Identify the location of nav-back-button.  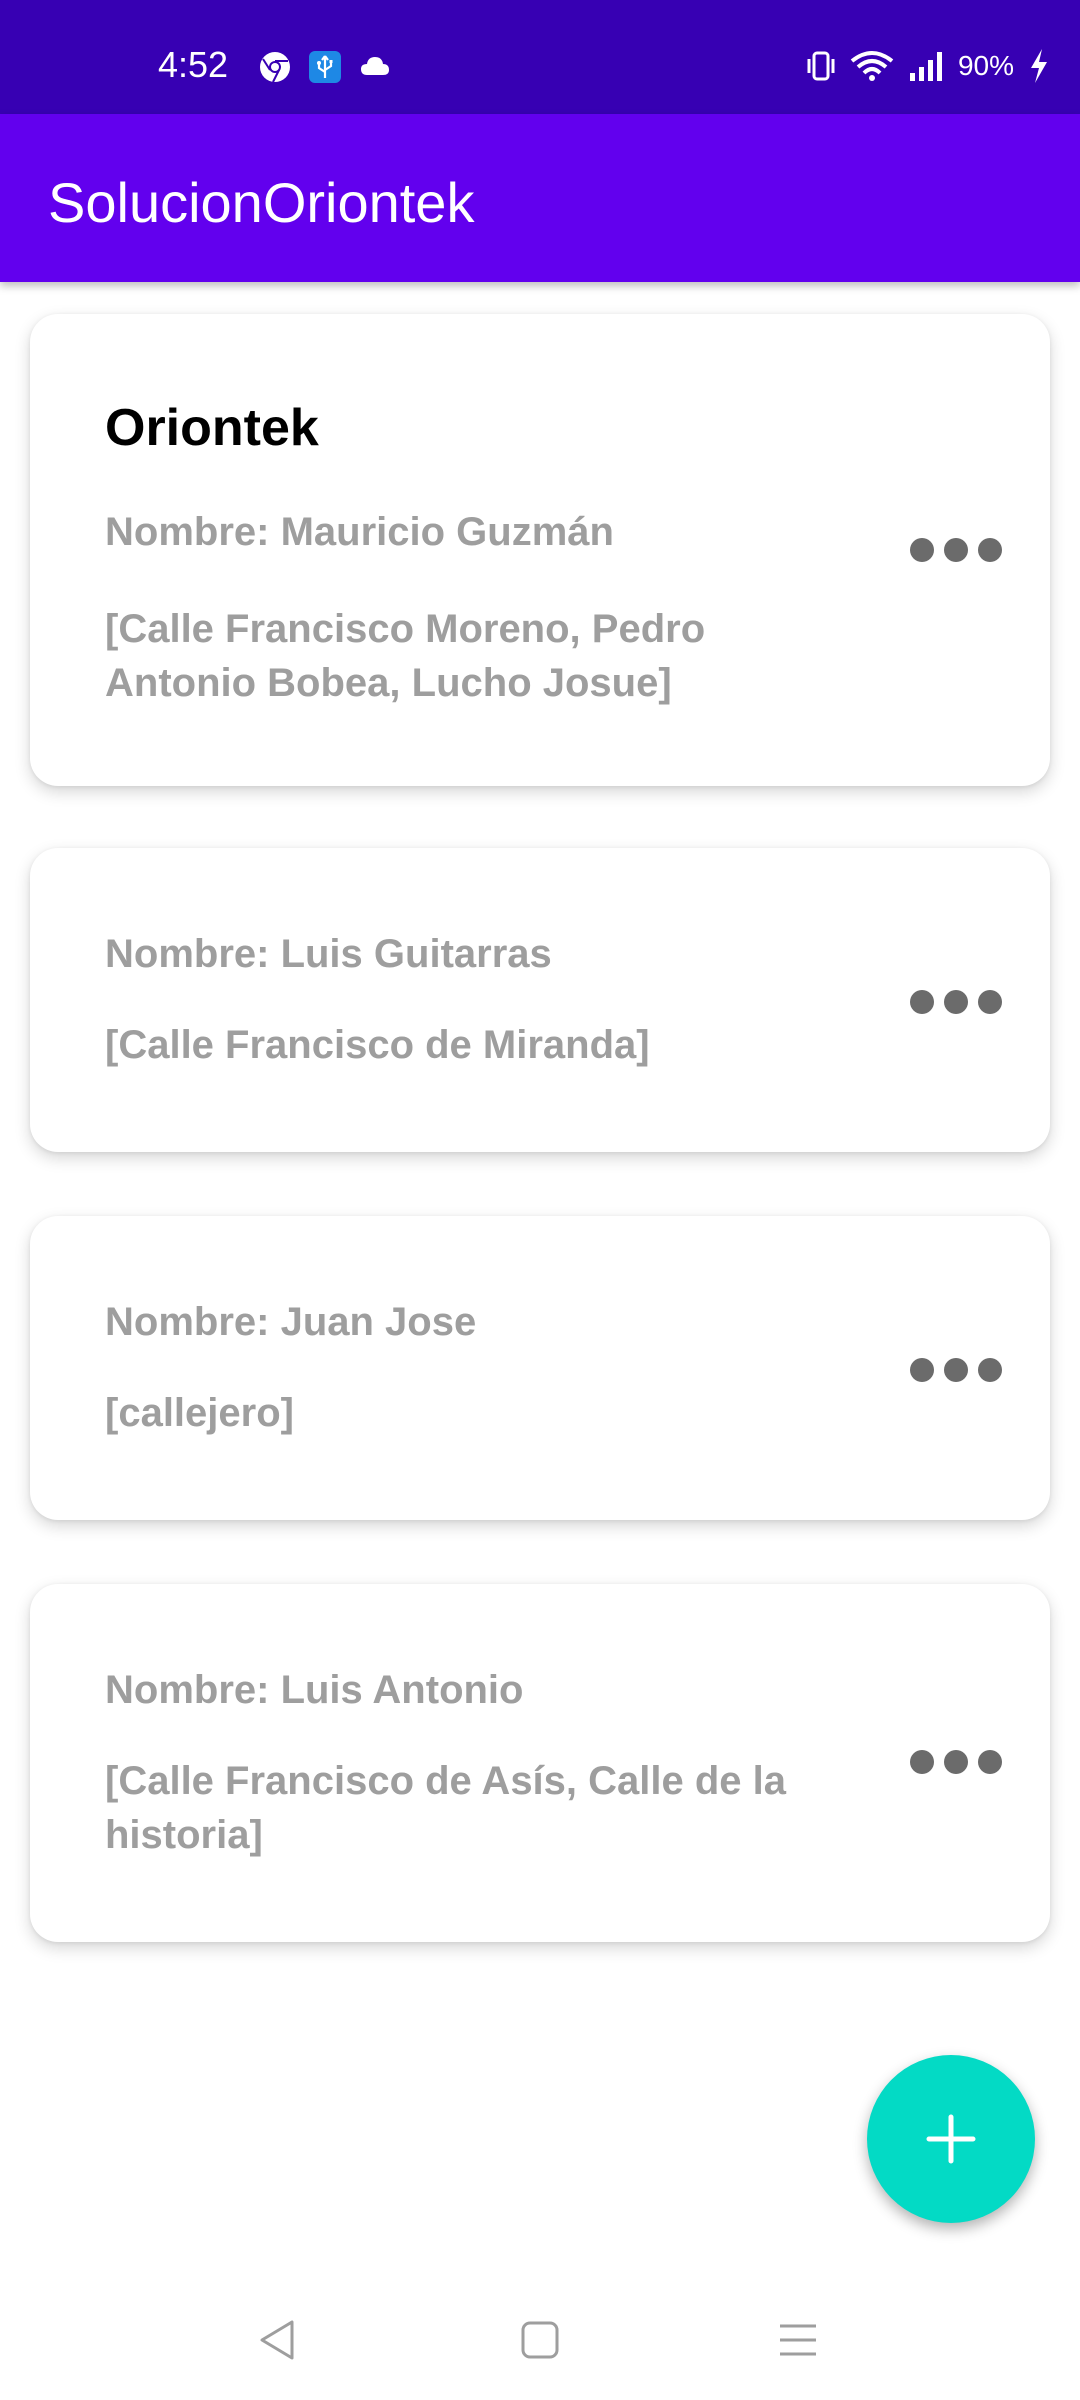
(278, 2340).